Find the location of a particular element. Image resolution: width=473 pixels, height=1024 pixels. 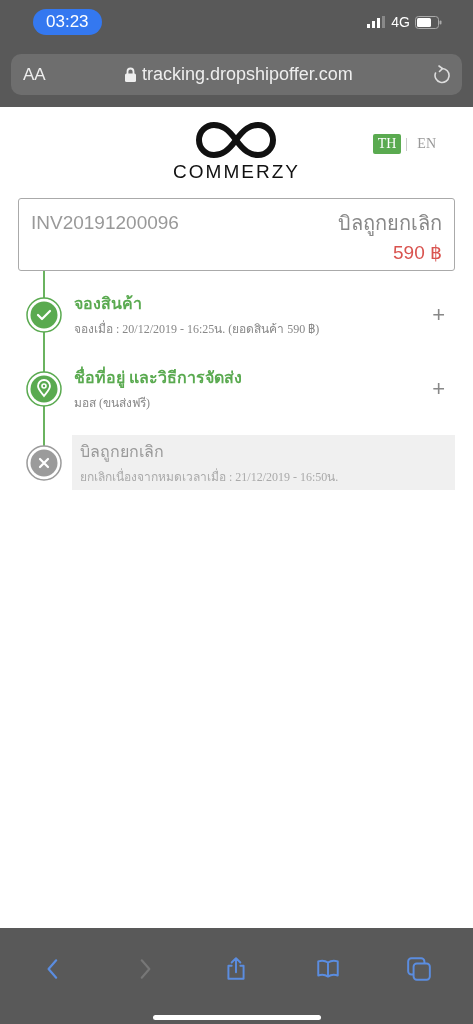

language-tab: EN is located at coordinates (426, 144).